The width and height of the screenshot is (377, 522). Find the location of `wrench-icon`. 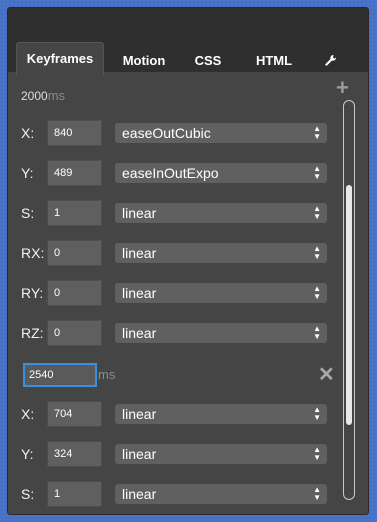

wrench-icon is located at coordinates (330, 61).